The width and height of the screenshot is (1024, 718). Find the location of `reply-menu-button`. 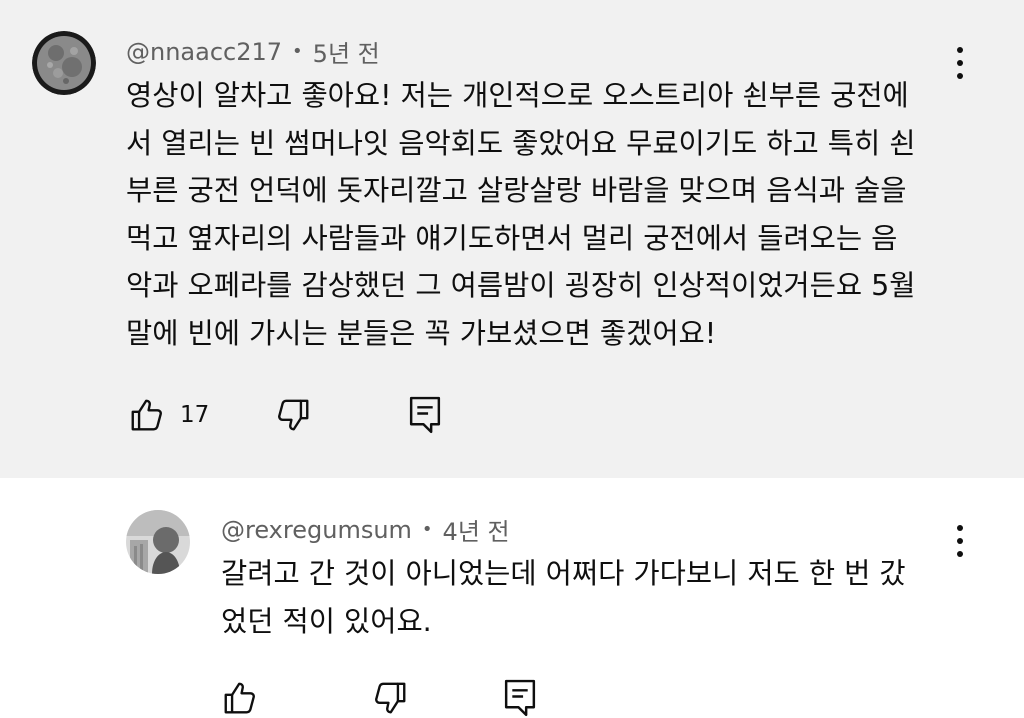

reply-menu-button is located at coordinates (960, 541).